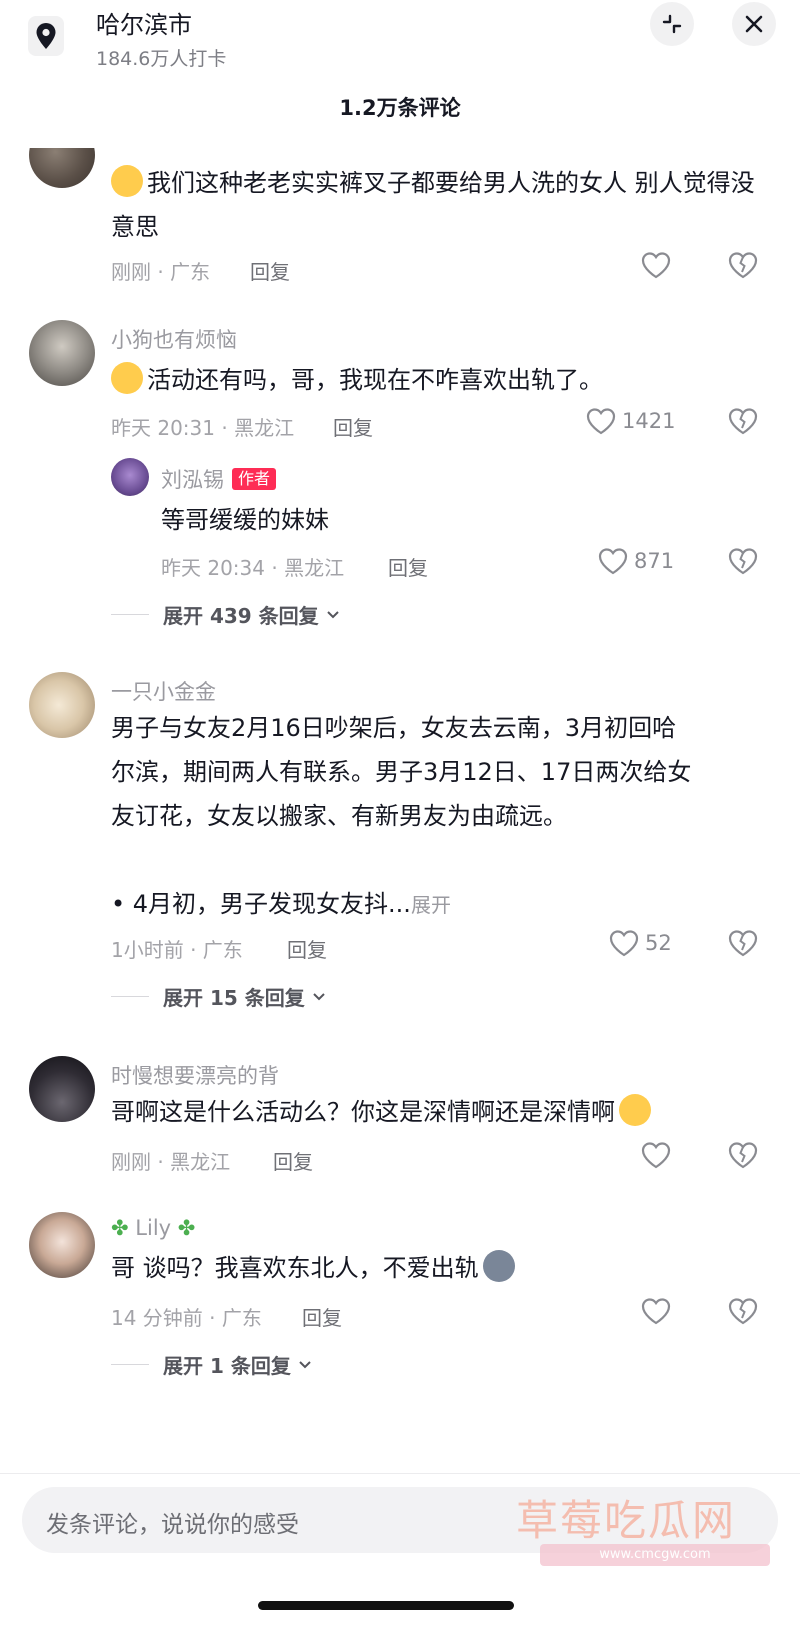 The height and width of the screenshot is (1625, 800). What do you see at coordinates (203, 428) in the screenshot?
I see `comment-meta: 昨天 20:31 · 黑龙江` at bounding box center [203, 428].